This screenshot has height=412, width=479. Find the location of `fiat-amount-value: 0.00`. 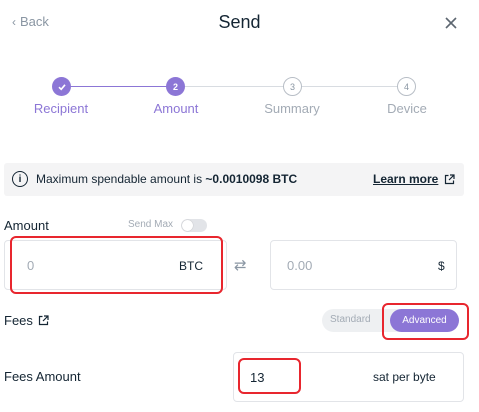

fiat-amount-value: 0.00 is located at coordinates (300, 265).